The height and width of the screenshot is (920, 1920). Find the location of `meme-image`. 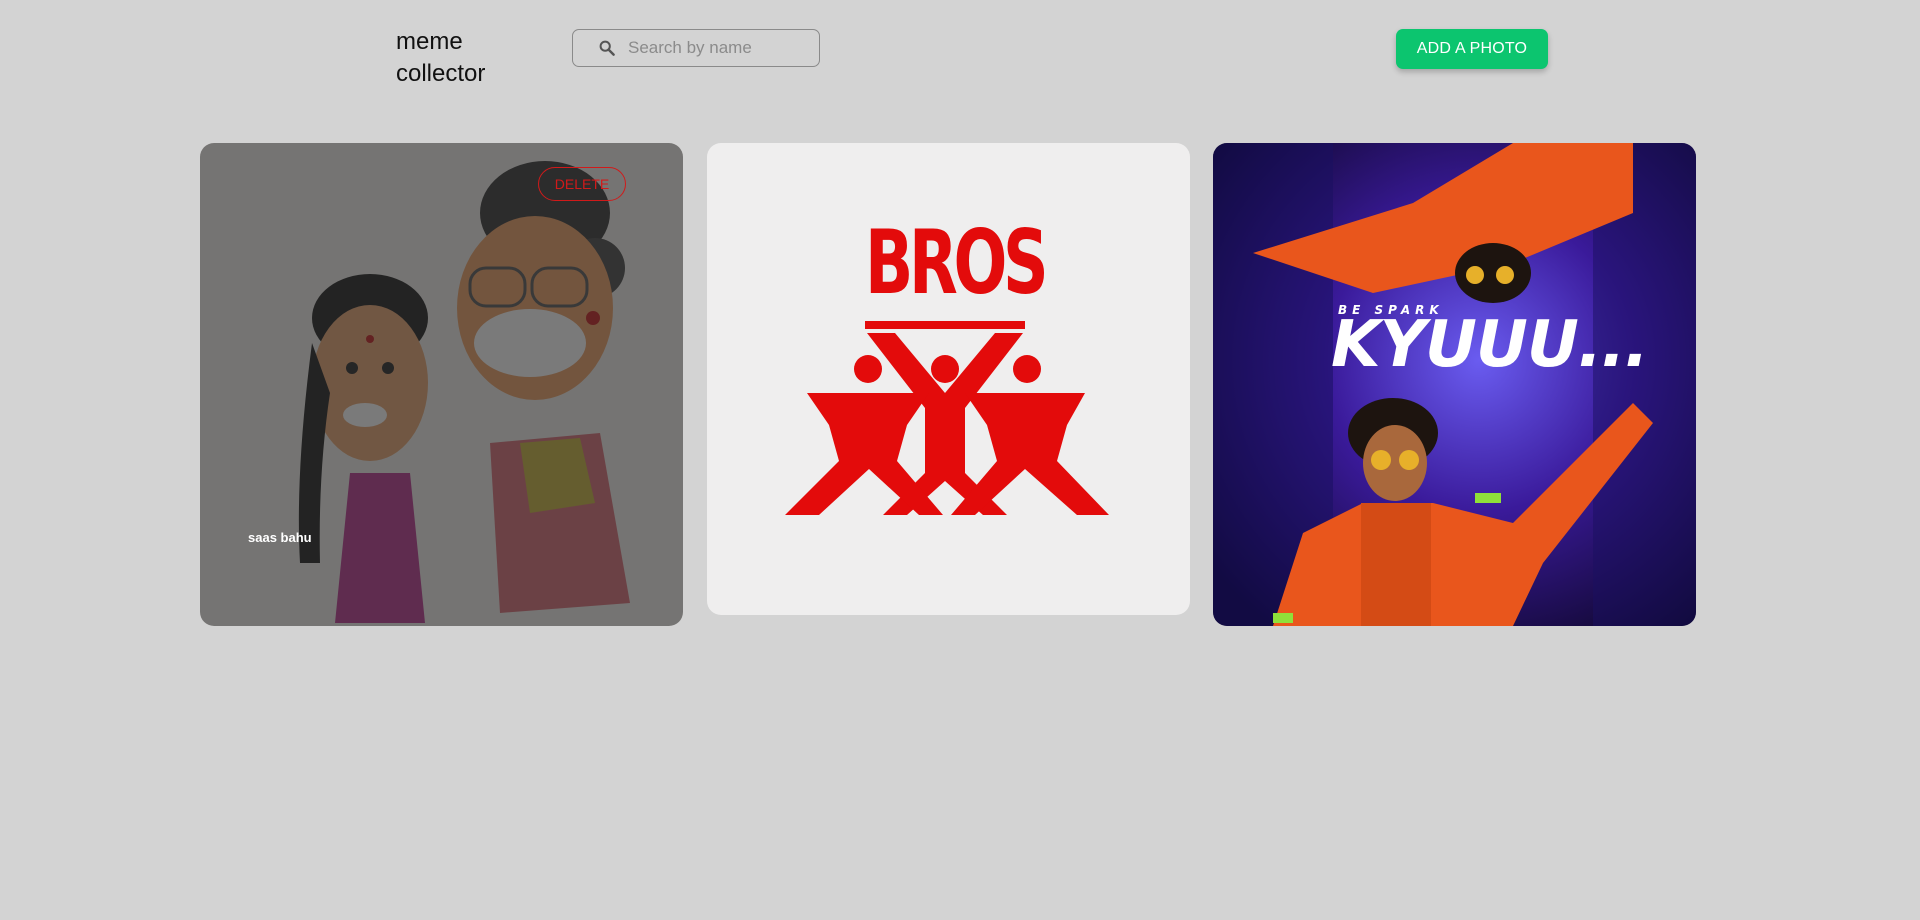

meme-image is located at coordinates (1454, 384).